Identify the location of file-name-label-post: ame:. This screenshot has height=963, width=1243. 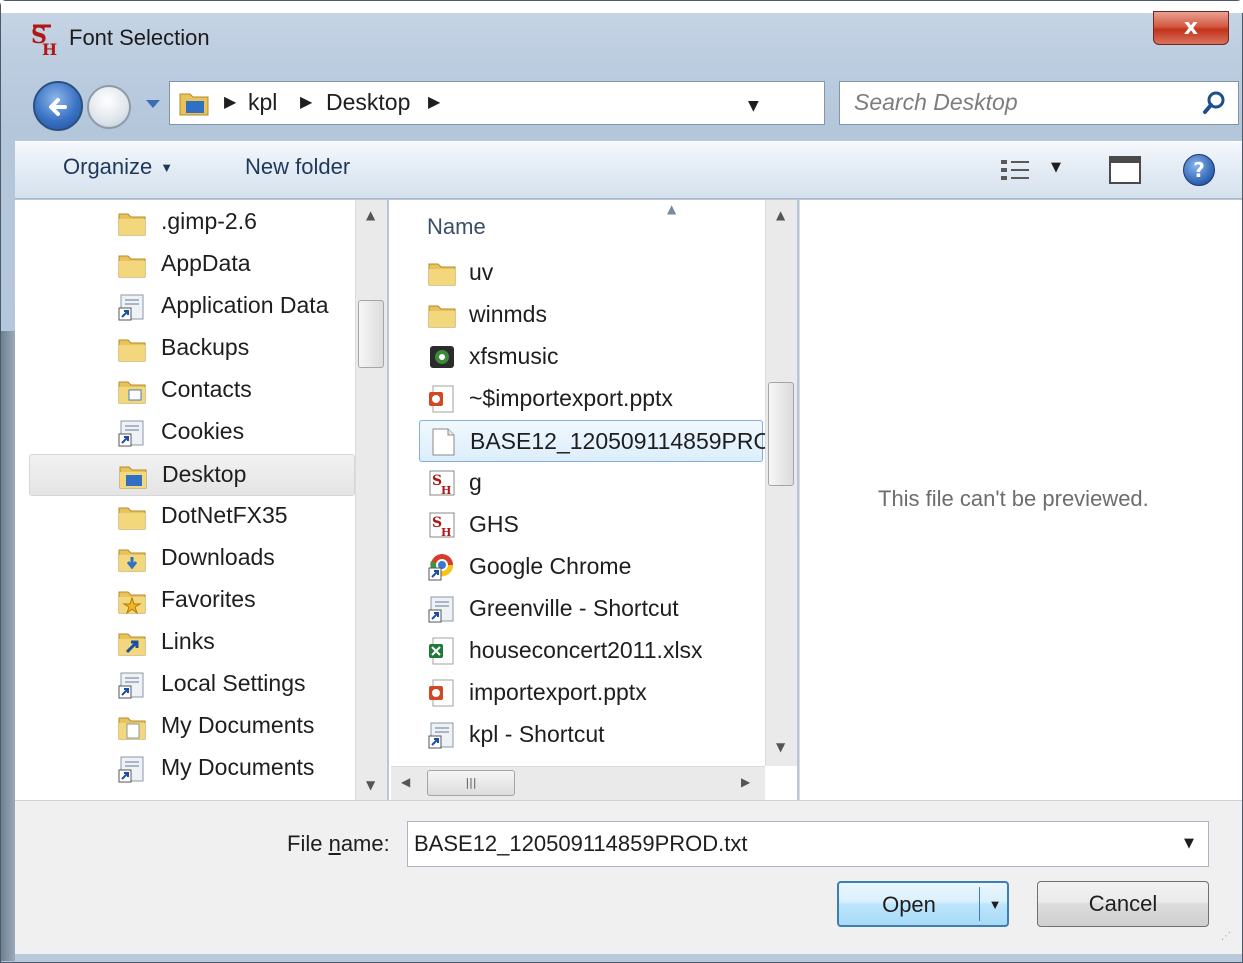
(365, 843).